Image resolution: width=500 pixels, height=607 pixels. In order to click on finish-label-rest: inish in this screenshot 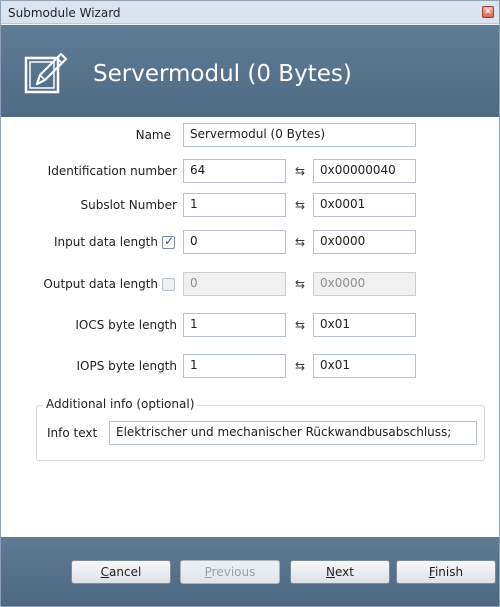, I will do `click(449, 572)`.